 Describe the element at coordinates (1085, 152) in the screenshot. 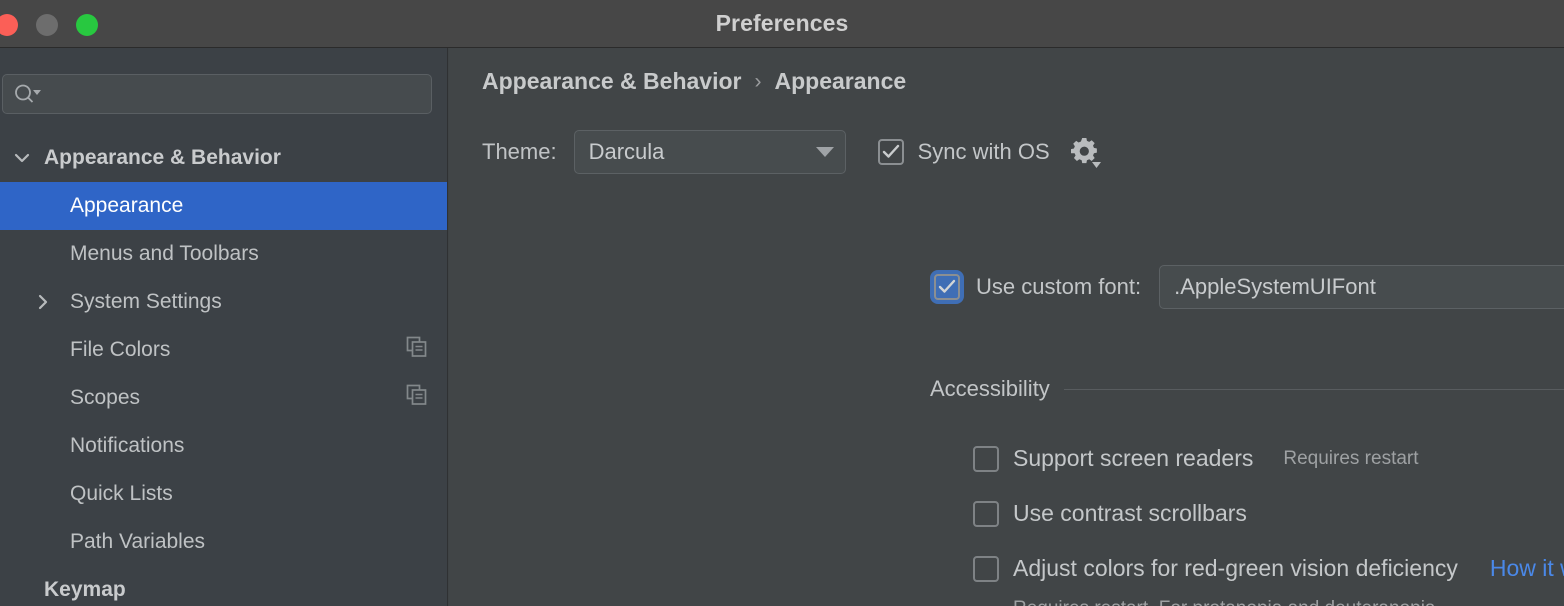

I see `gear-icon` at that location.